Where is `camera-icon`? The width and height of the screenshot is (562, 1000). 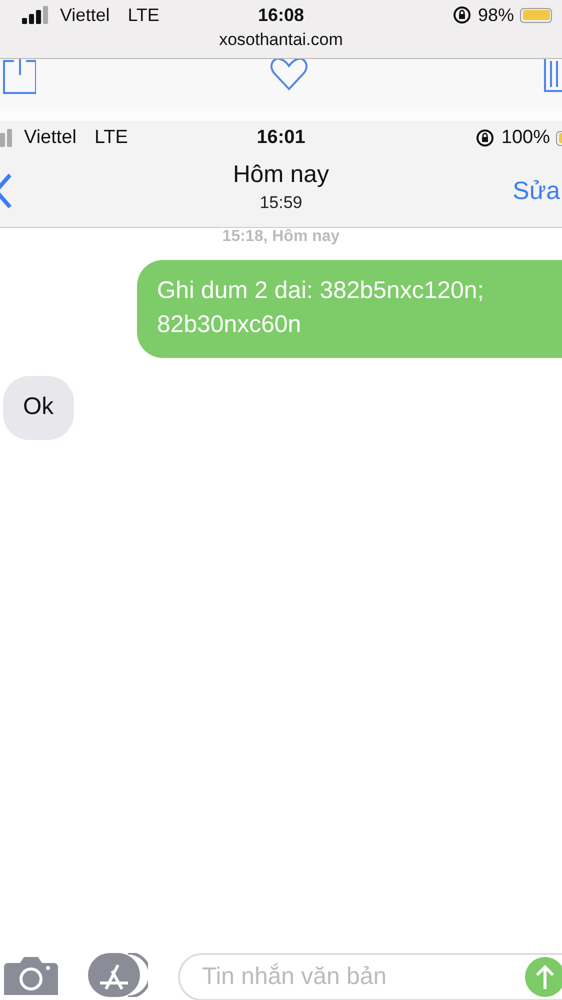 camera-icon is located at coordinates (31, 975).